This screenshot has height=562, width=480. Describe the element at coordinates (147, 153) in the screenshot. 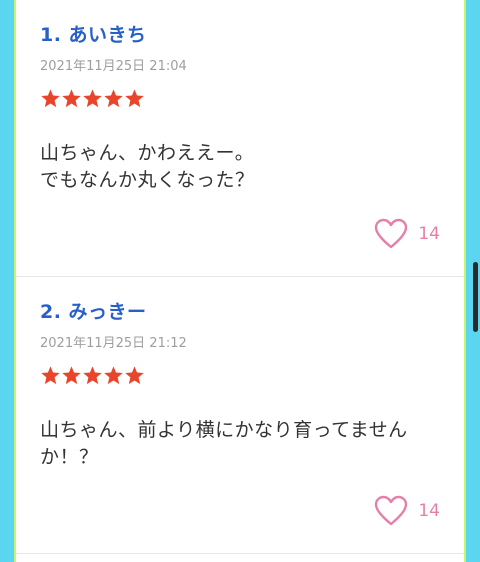

I see `comment-line: 山ちゃん、かわええー。` at that location.